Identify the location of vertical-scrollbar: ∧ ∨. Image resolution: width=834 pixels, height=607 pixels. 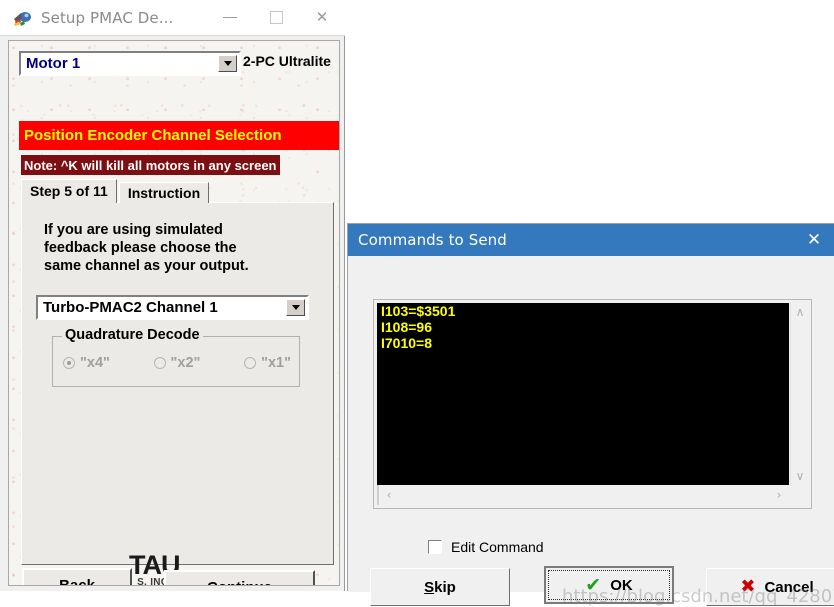
(799, 394).